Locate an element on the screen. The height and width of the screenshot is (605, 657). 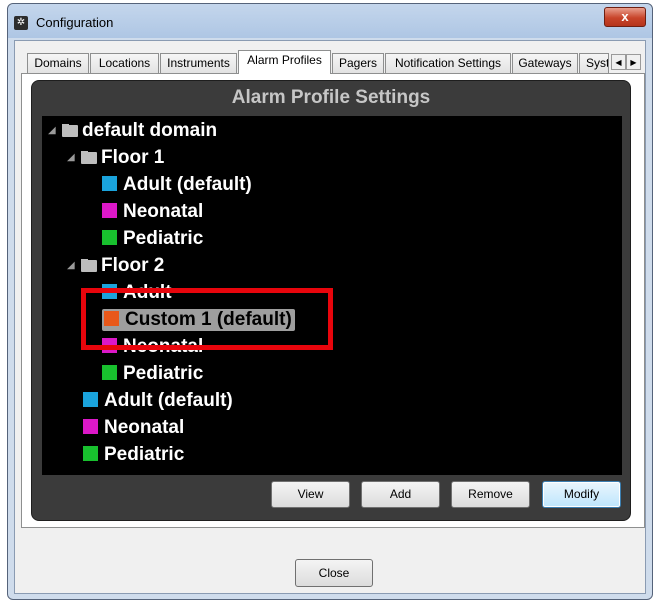
tree-node-label: default domain is located at coordinates (150, 131).